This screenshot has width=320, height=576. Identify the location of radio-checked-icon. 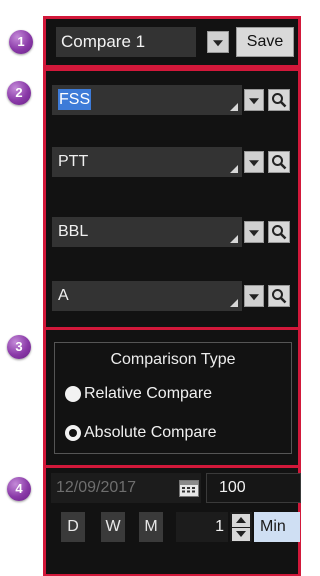
(73, 394).